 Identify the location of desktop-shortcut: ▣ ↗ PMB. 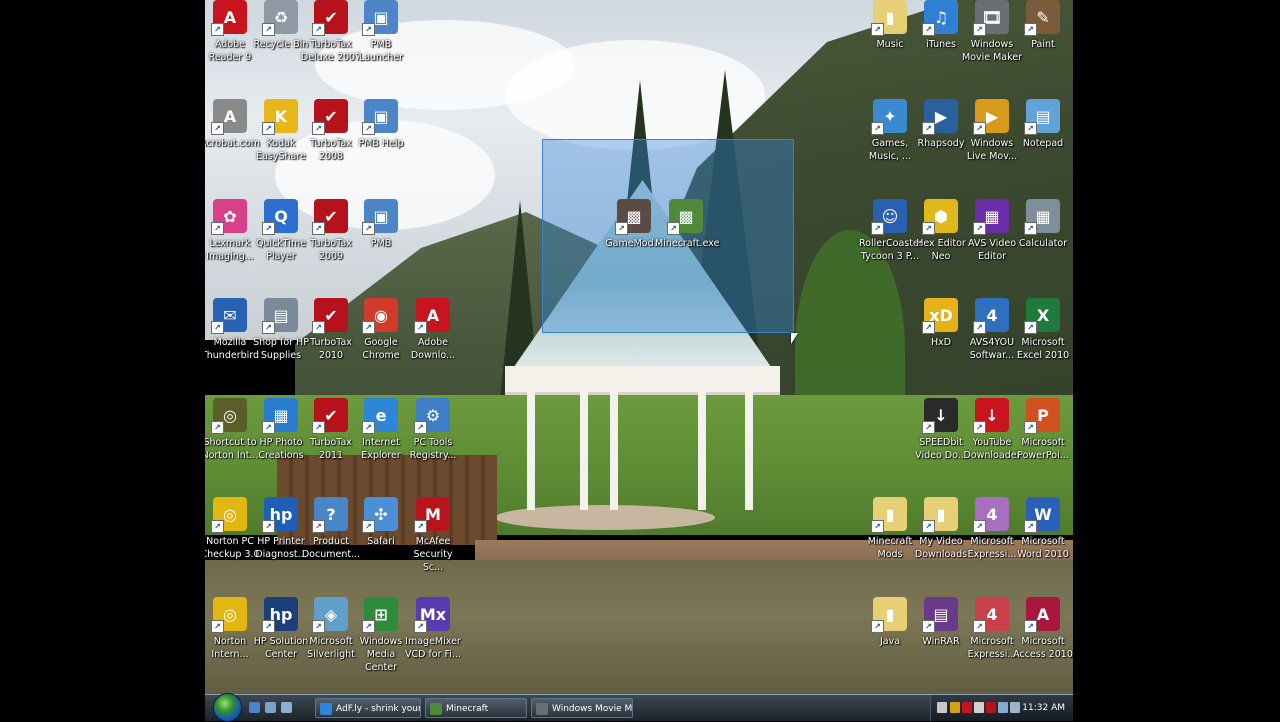
(381, 224).